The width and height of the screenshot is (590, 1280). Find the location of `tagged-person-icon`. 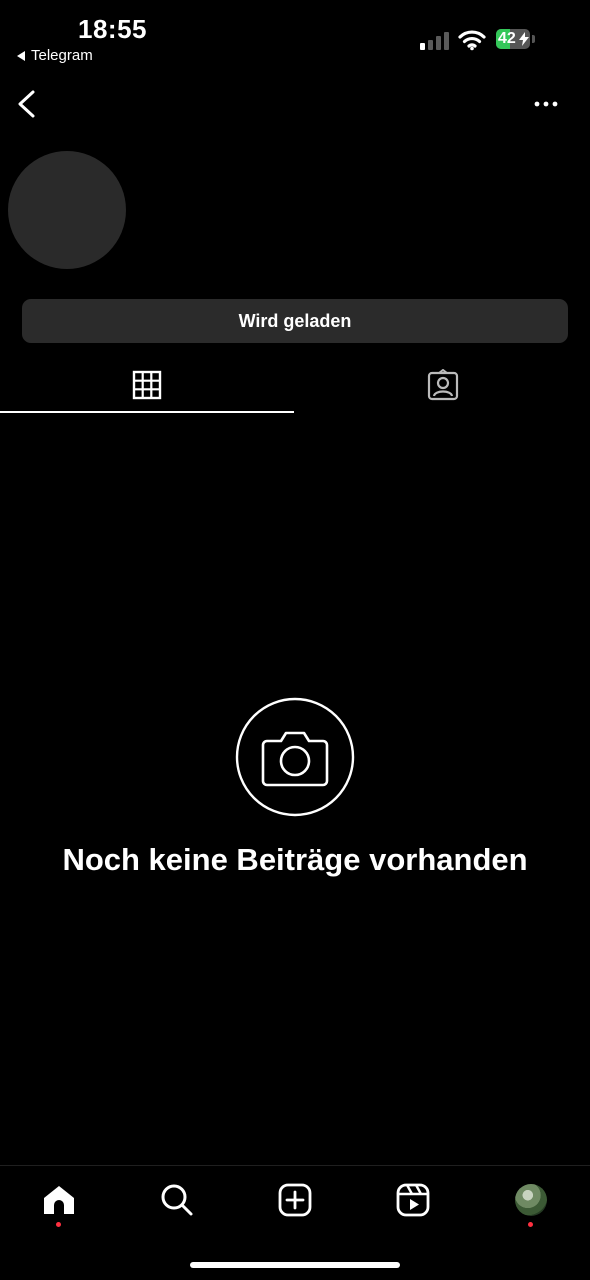

tagged-person-icon is located at coordinates (443, 385).